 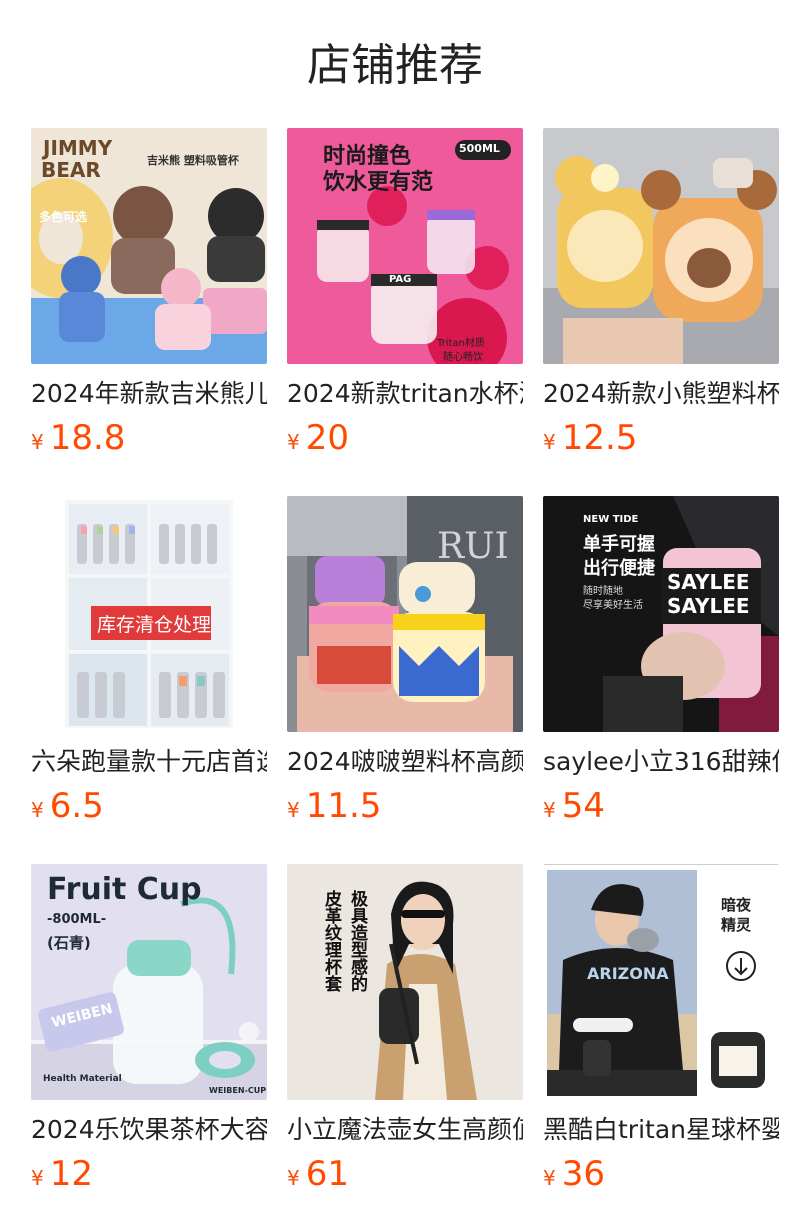 What do you see at coordinates (661, 394) in the screenshot?
I see `product-name: 2024新款小熊塑料杯` at bounding box center [661, 394].